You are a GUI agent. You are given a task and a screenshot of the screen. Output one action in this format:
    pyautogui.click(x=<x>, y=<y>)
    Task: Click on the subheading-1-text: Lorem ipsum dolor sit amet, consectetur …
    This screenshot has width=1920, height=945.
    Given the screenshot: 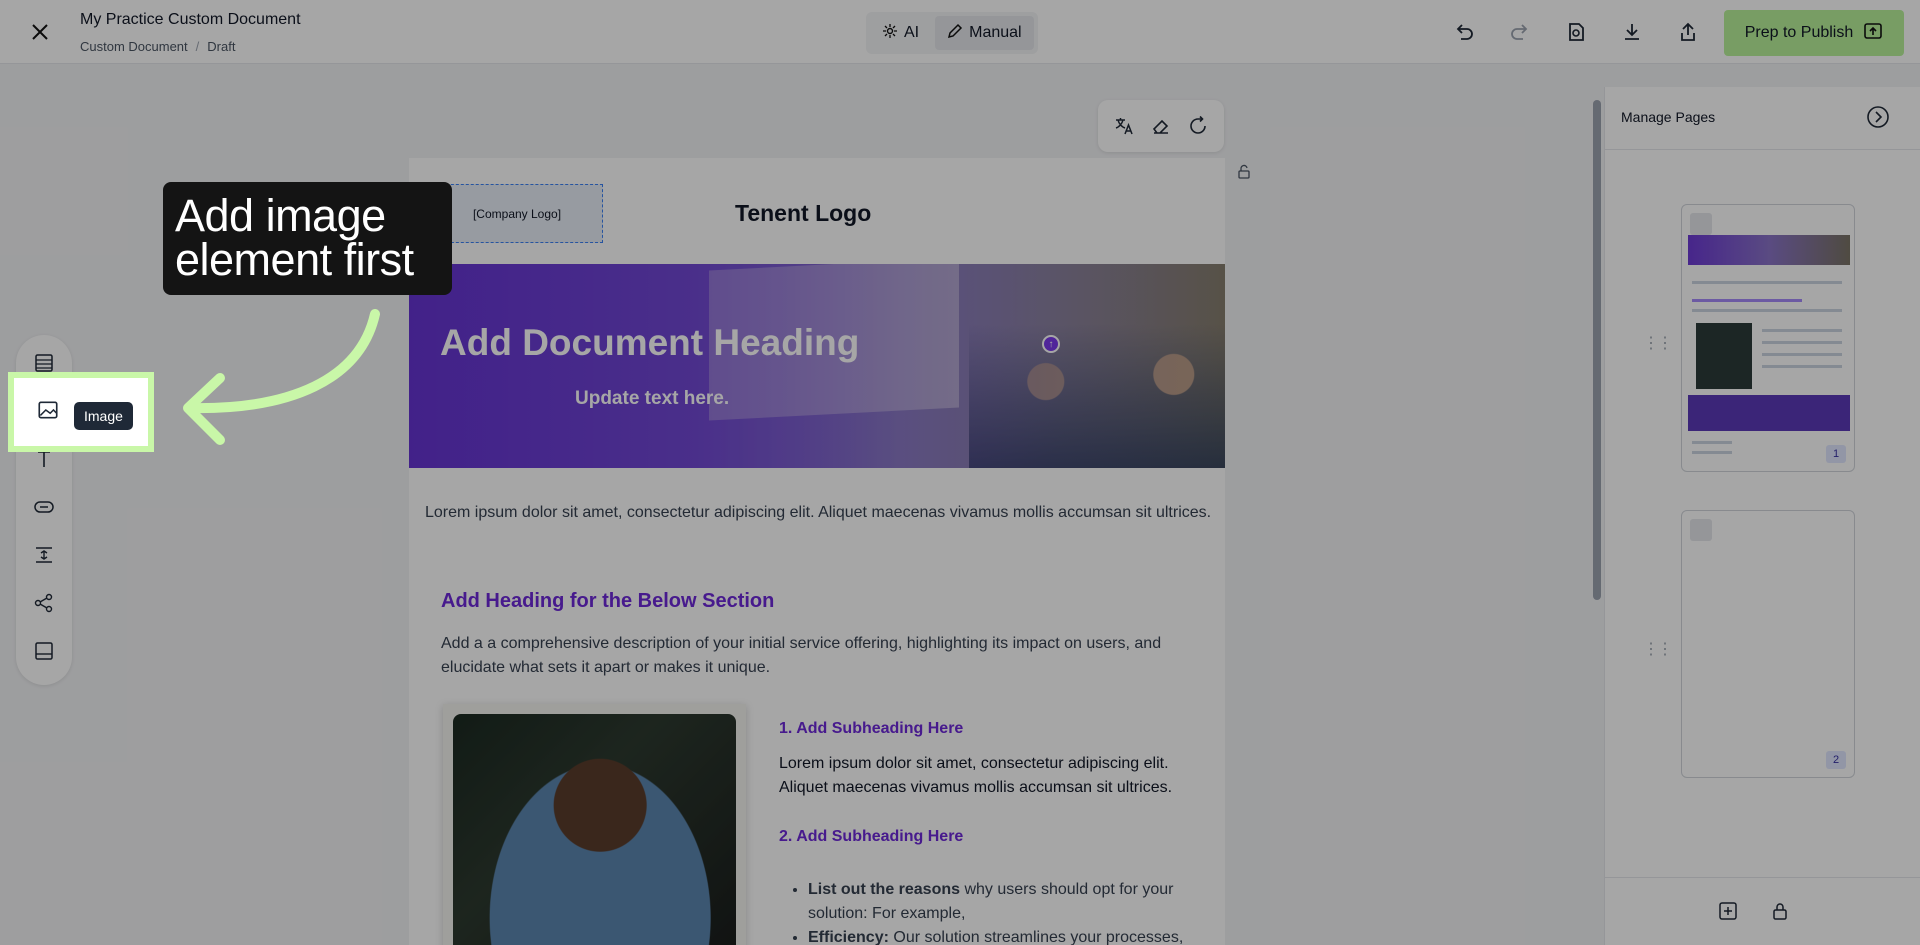 What is the action you would take?
    pyautogui.click(x=989, y=776)
    